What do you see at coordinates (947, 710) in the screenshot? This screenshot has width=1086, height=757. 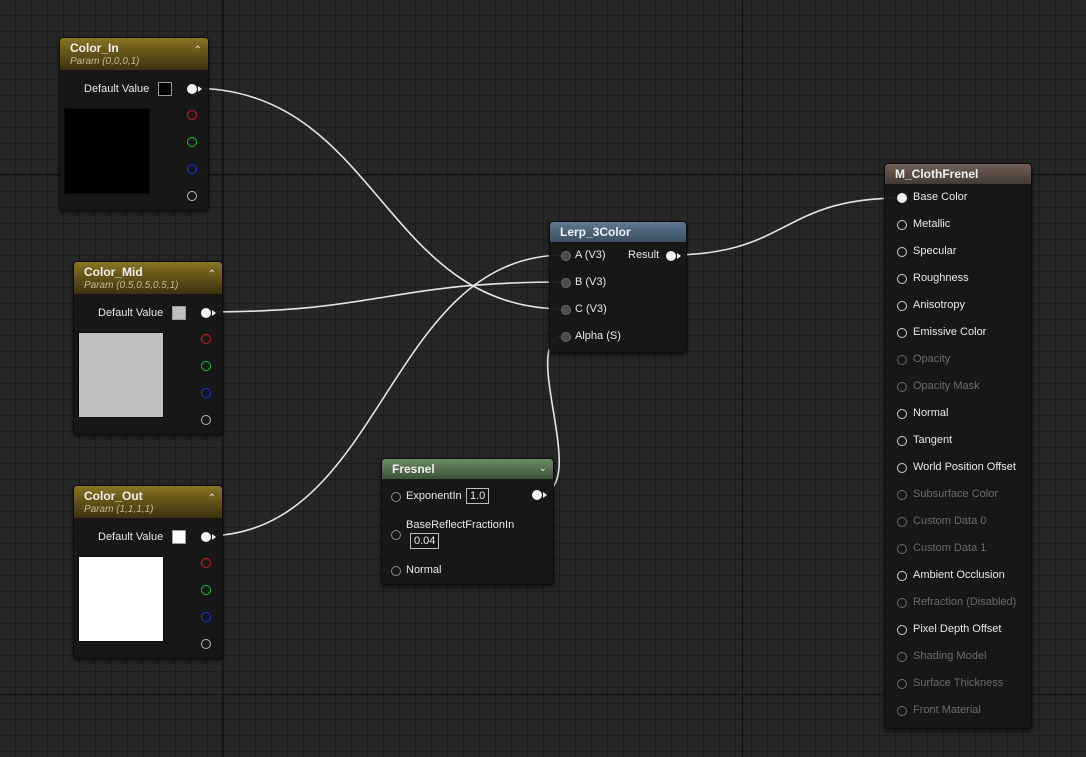 I see `material-input-label: Front Material` at bounding box center [947, 710].